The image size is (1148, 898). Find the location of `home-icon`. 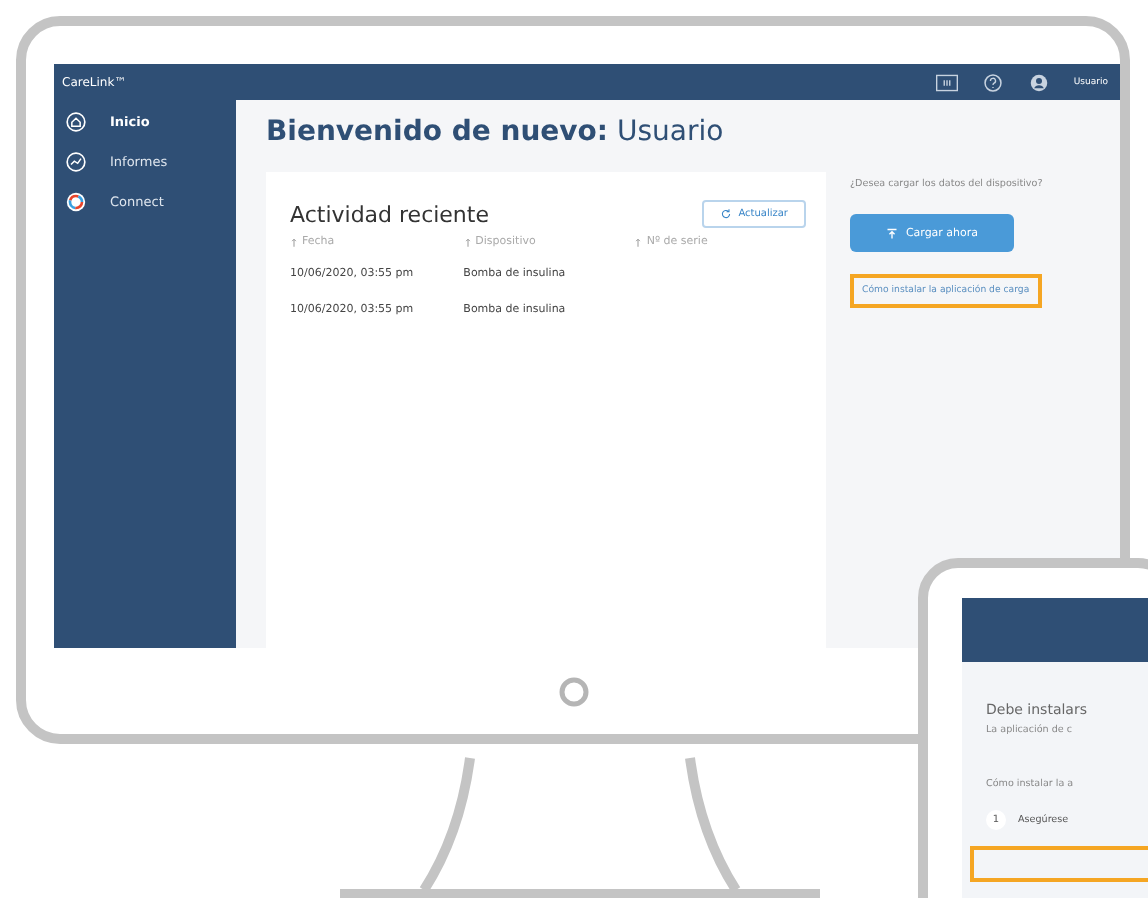

home-icon is located at coordinates (76, 122).